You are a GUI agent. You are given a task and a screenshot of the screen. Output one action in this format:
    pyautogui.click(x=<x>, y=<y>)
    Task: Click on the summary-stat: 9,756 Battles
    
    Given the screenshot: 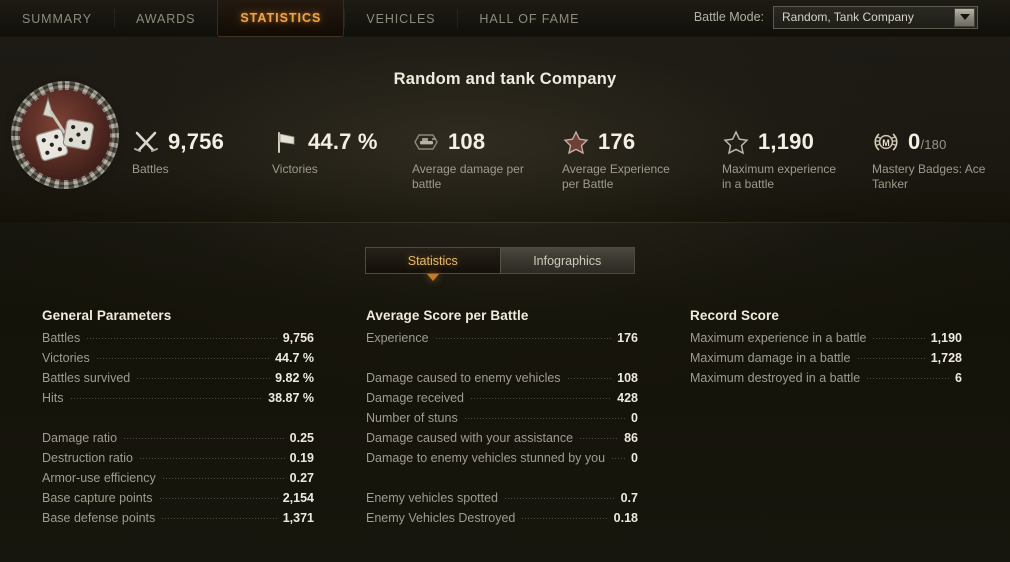 What is the action you would take?
    pyautogui.click(x=178, y=151)
    